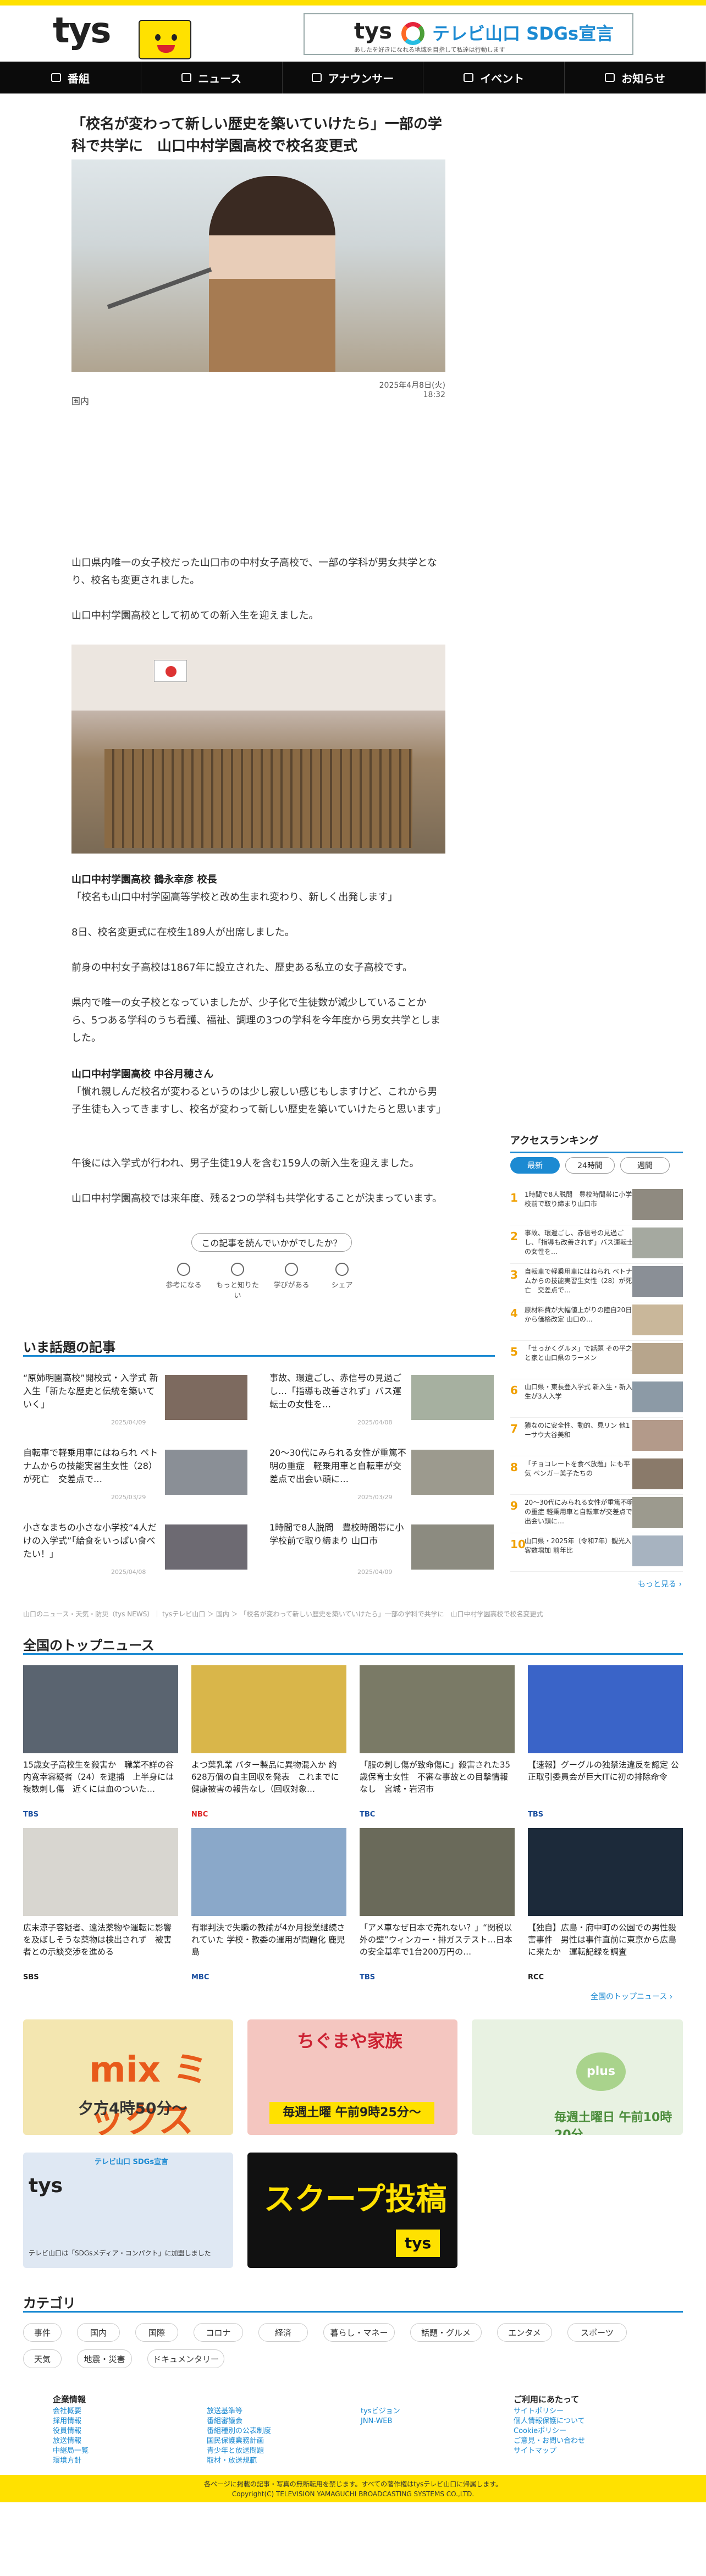 The image size is (706, 2576). What do you see at coordinates (128, 2077) in the screenshot?
I see `banner-mix: mix ミックス 夕方4時50分～` at bounding box center [128, 2077].